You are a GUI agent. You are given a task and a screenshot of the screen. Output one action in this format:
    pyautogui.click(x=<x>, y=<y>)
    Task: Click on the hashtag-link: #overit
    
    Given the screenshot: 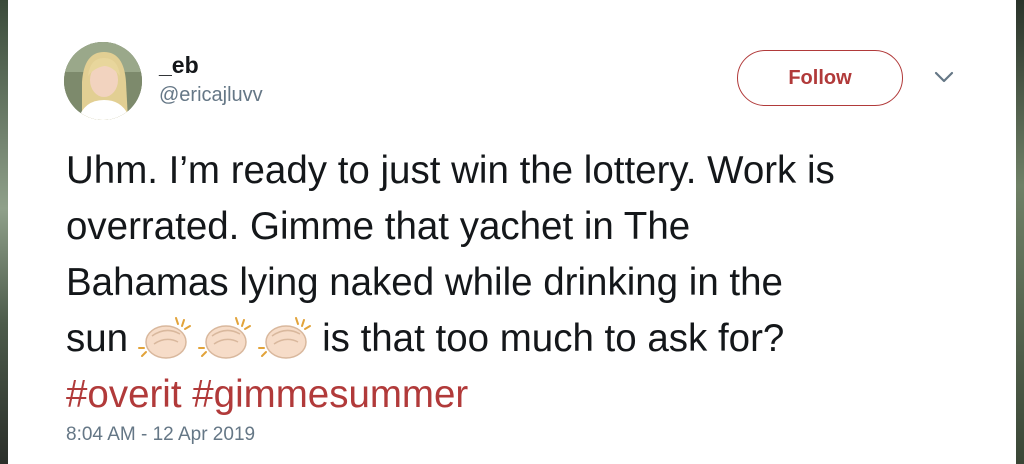 What is the action you would take?
    pyautogui.click(x=124, y=394)
    